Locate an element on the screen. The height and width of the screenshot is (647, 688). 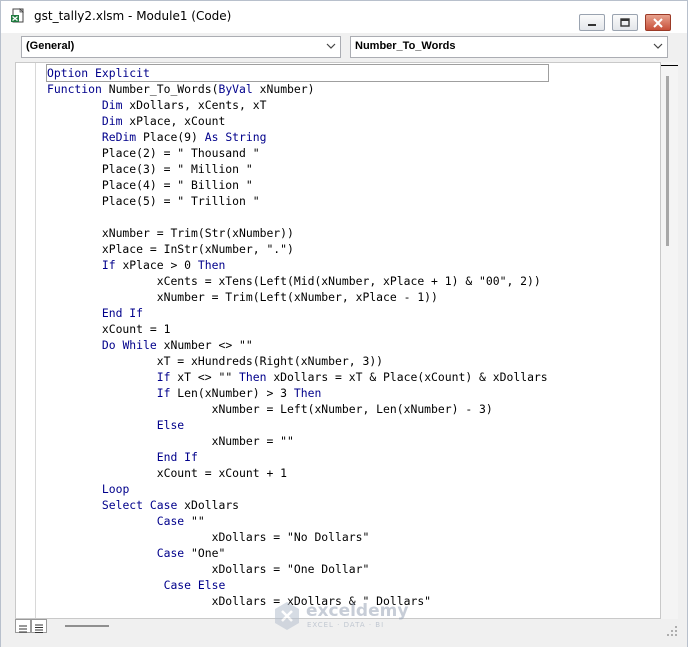
restore-button is located at coordinates (625, 22).